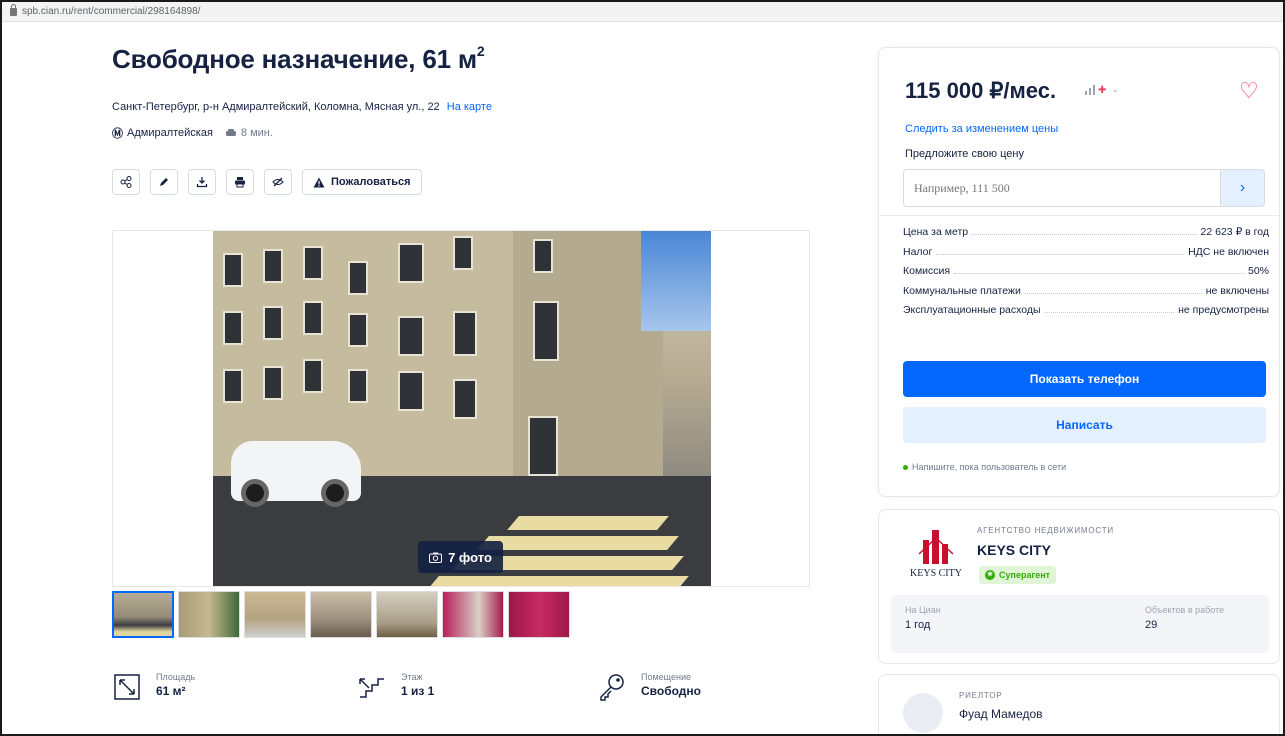 This screenshot has height=736, width=1285. Describe the element at coordinates (671, 691) in the screenshot. I see `feature-value: Свободно` at that location.